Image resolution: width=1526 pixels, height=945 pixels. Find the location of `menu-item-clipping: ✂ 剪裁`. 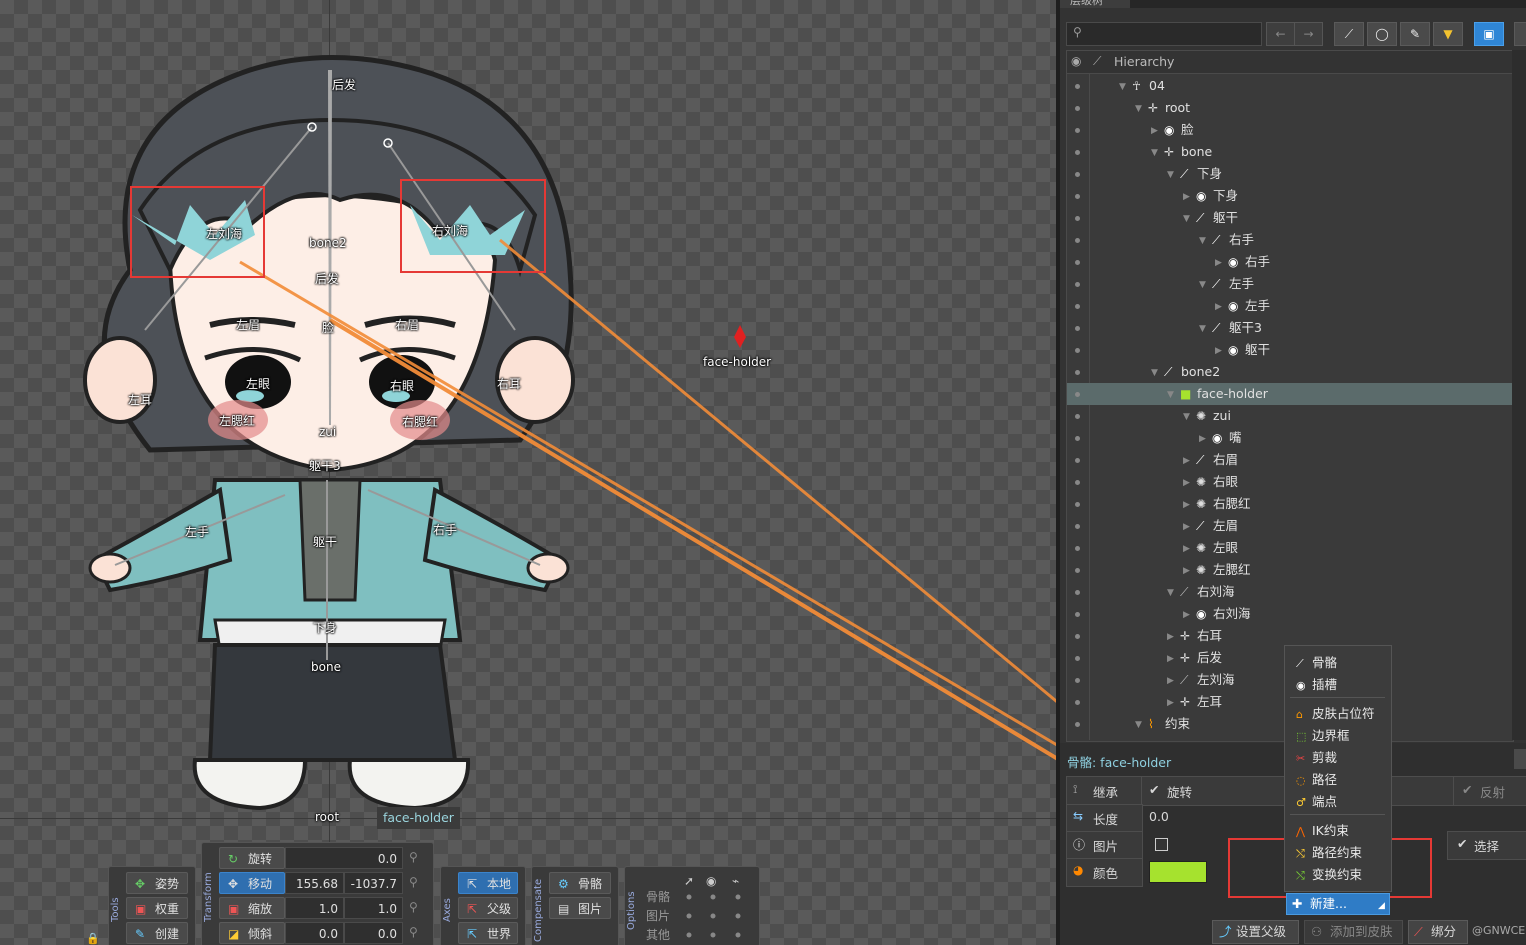

menu-item-clipping: ✂ 剪裁 is located at coordinates (1316, 756).